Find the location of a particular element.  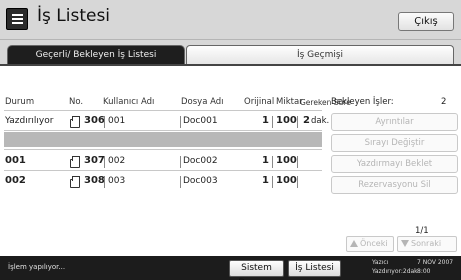

row-time-unit: dak. is located at coordinates (320, 121).